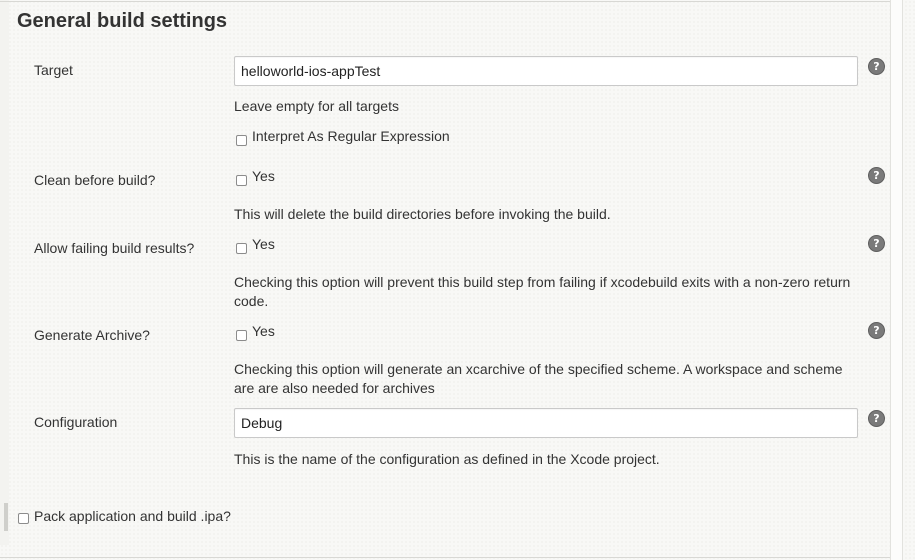 The width and height of the screenshot is (915, 560). Describe the element at coordinates (546, 71) in the screenshot. I see `target-input: helloworld-ios-appTest` at that location.